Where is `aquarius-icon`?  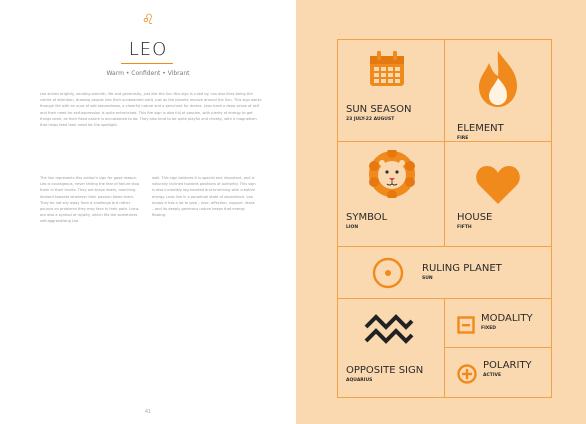 aquarius-icon is located at coordinates (389, 329).